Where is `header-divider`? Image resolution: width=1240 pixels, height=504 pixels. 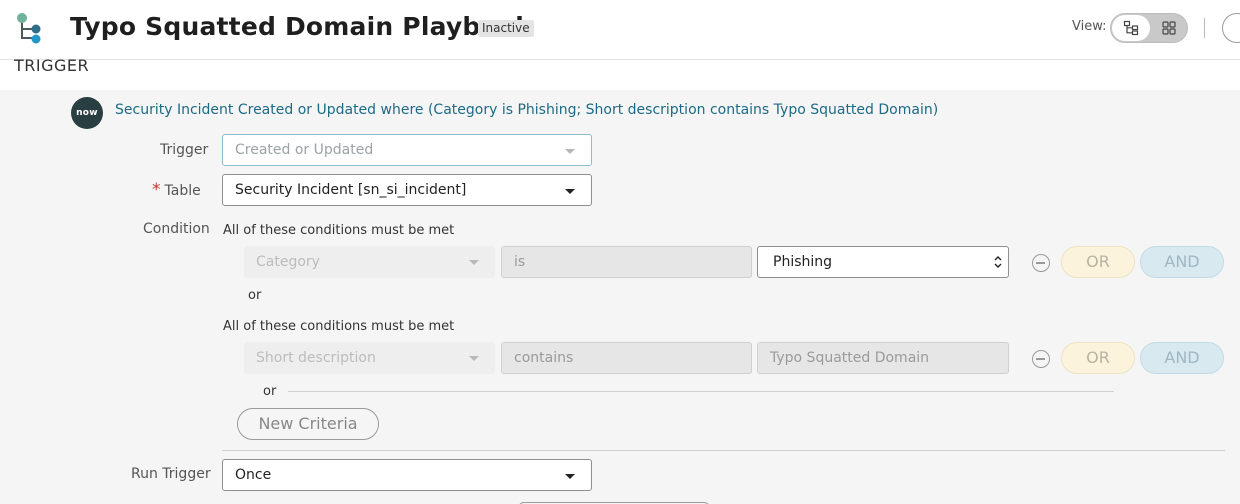
header-divider is located at coordinates (1204, 28).